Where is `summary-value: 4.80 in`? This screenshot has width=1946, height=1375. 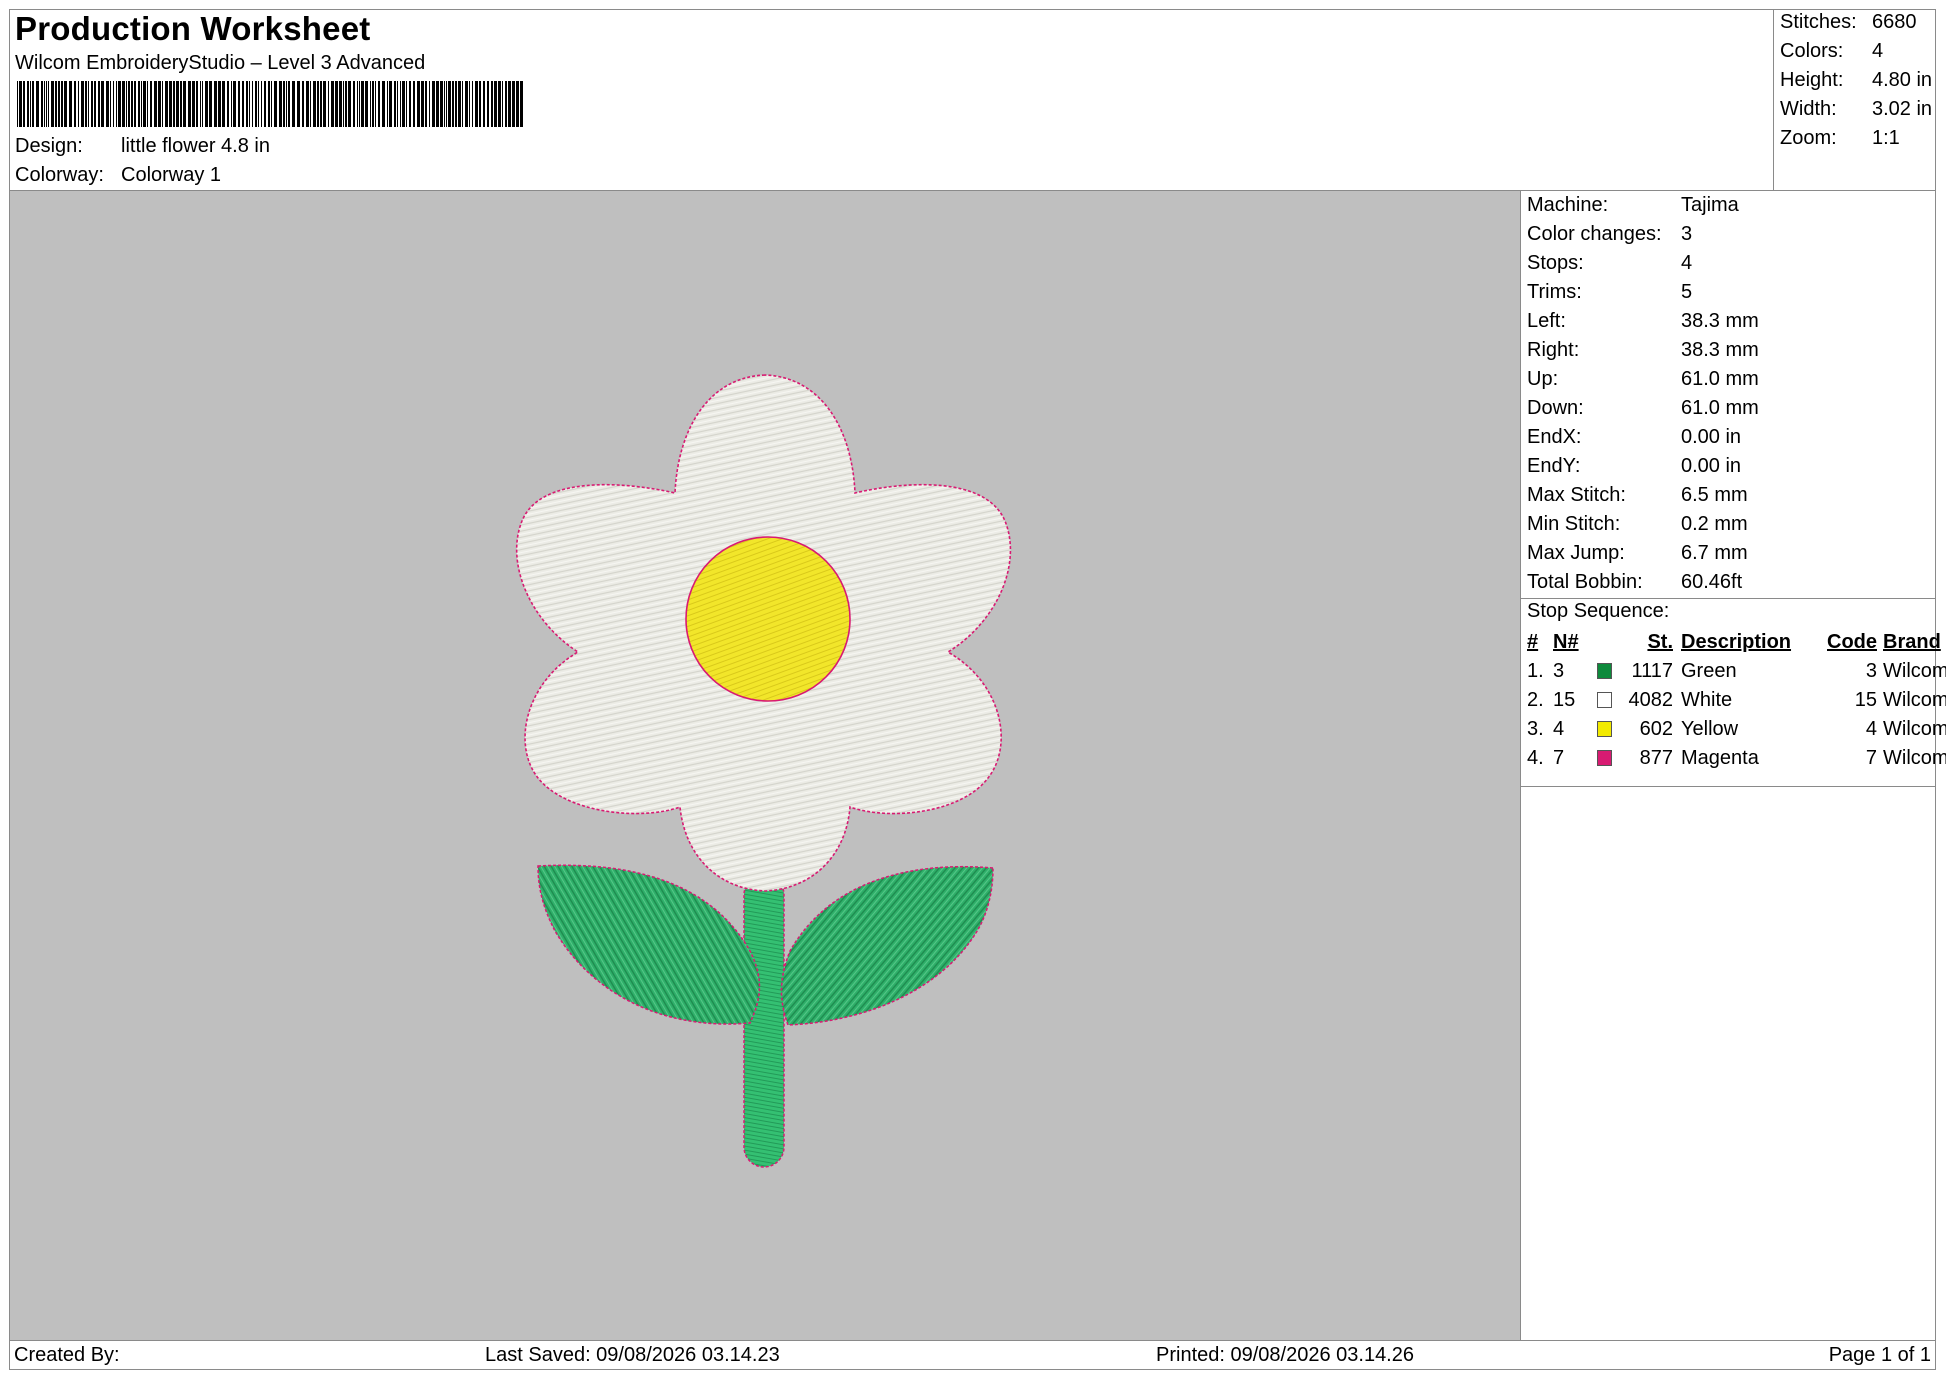 summary-value: 4.80 in is located at coordinates (1902, 80).